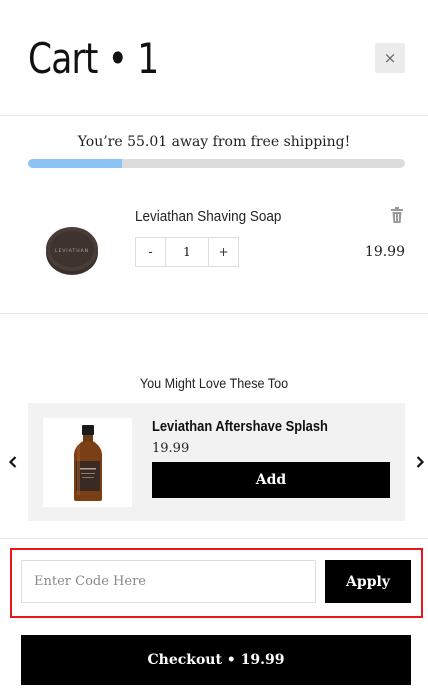 Image resolution: width=428 pixels, height=700 pixels. Describe the element at coordinates (223, 252) in the screenshot. I see `increment-button: +` at that location.